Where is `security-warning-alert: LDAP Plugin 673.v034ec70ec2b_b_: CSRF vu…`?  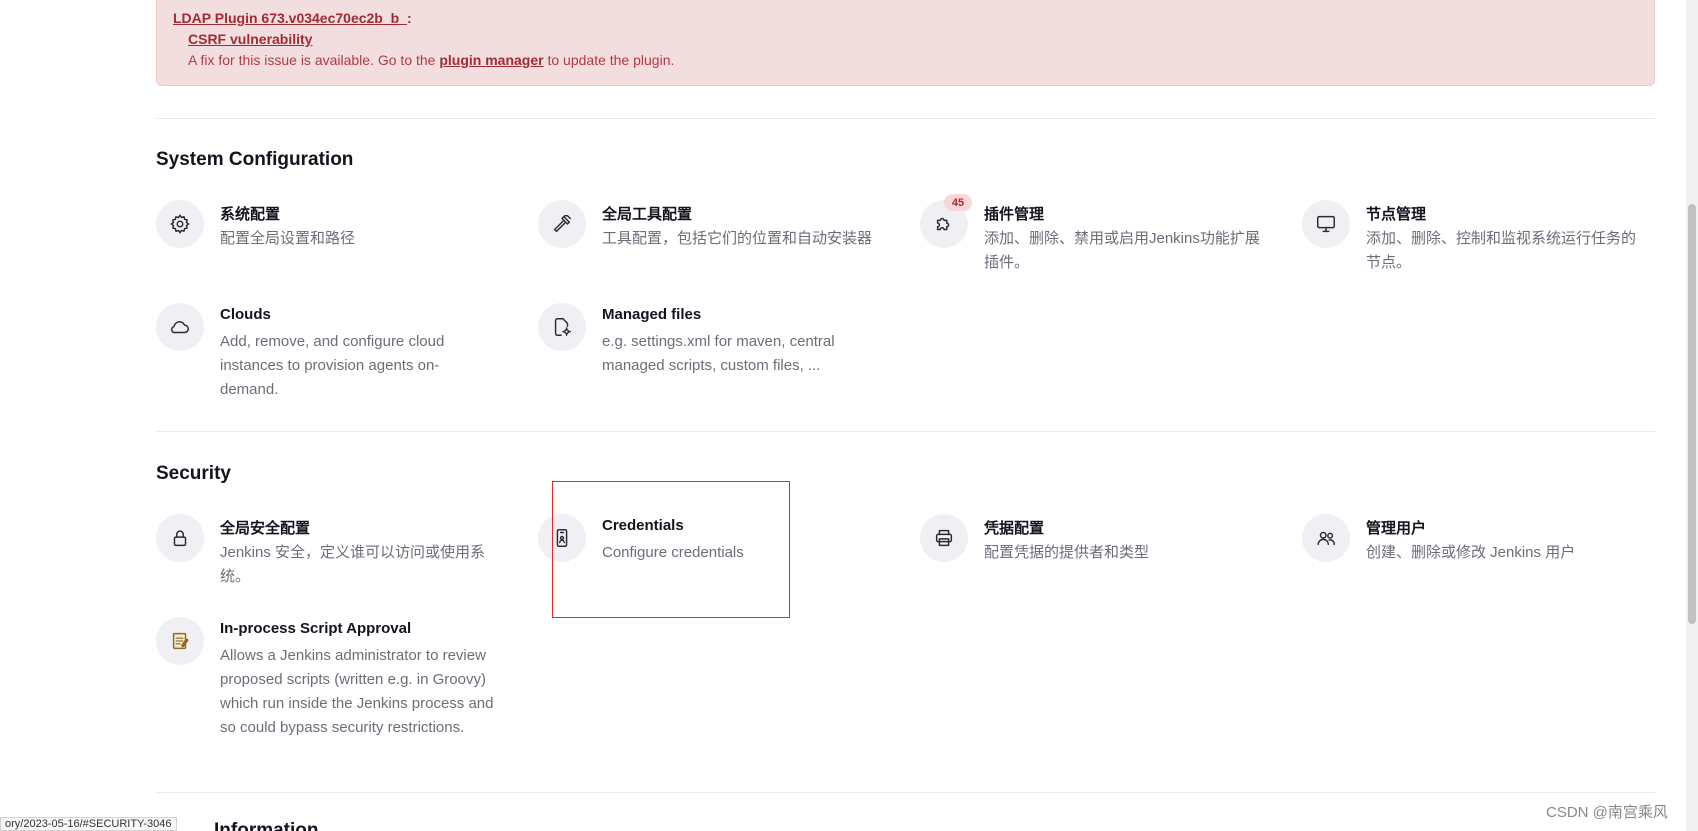 security-warning-alert: LDAP Plugin 673.v034ec70ec2b_b_: CSRF vu… is located at coordinates (905, 43).